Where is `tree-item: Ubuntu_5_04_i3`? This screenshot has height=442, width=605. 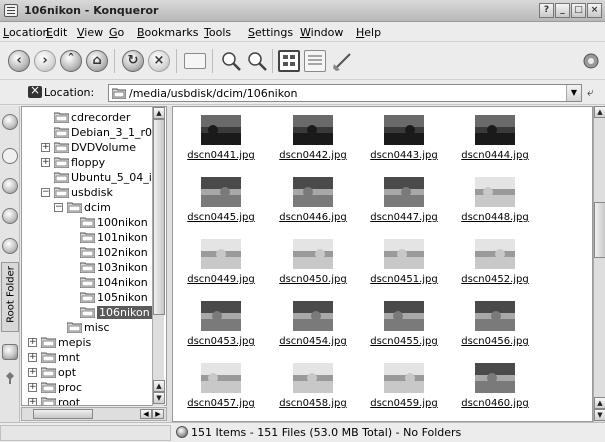
tree-item: Ubuntu_5_04_i3 is located at coordinates (90, 177).